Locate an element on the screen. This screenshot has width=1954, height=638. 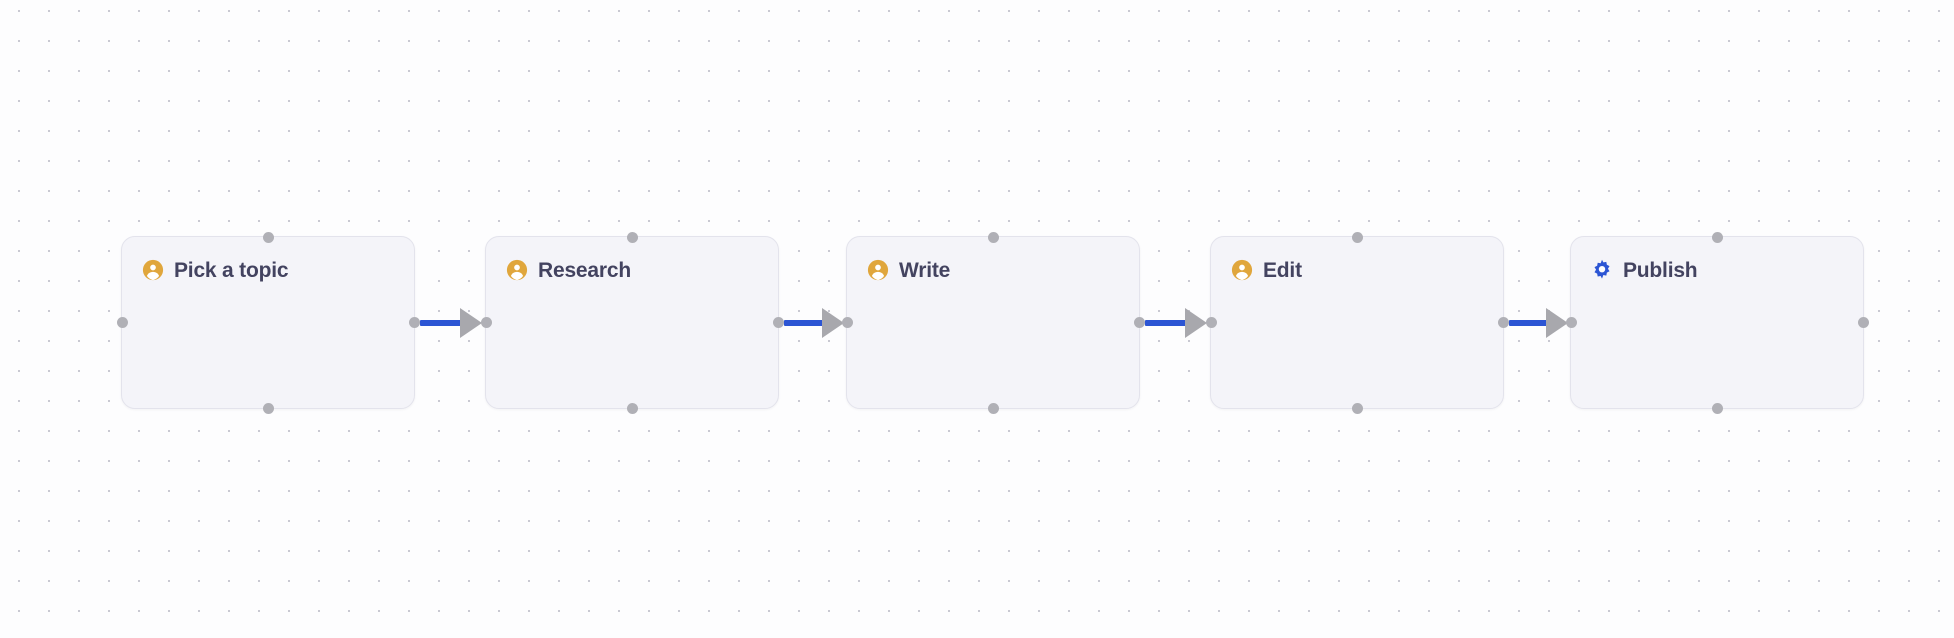
workflow-edge-pick-a-topic-research is located at coordinates (451, 323).